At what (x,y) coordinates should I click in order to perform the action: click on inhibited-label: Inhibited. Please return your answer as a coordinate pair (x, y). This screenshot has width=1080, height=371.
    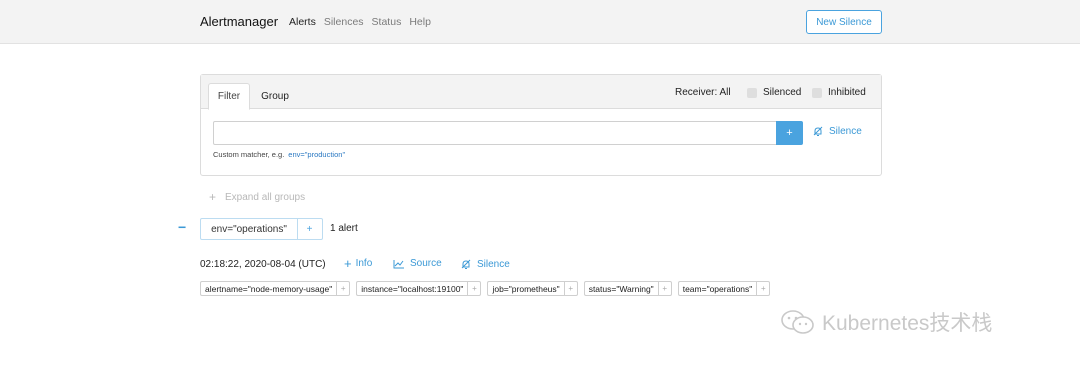
    Looking at the image, I should click on (847, 92).